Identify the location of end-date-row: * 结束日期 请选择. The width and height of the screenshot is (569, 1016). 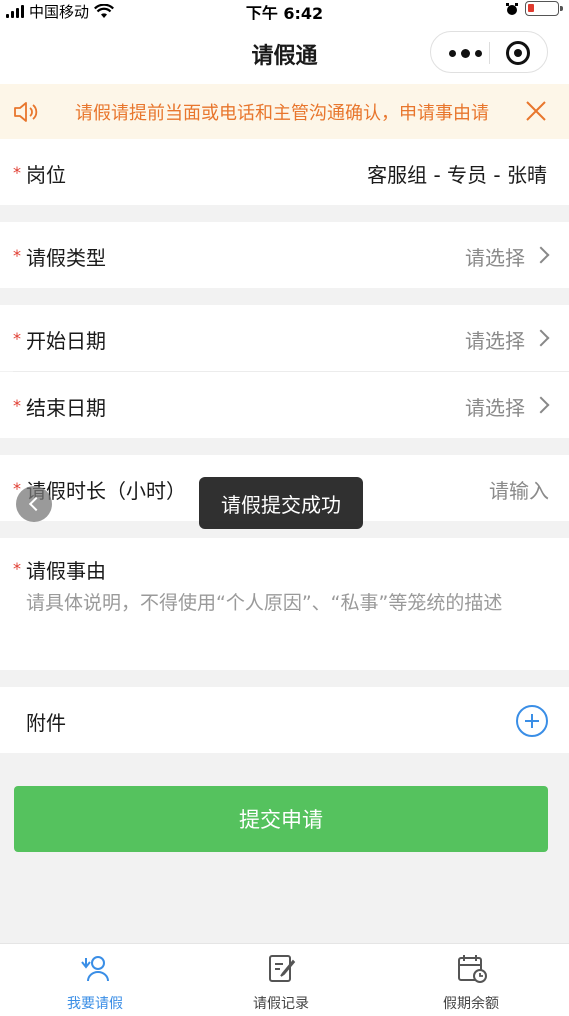
(284, 405).